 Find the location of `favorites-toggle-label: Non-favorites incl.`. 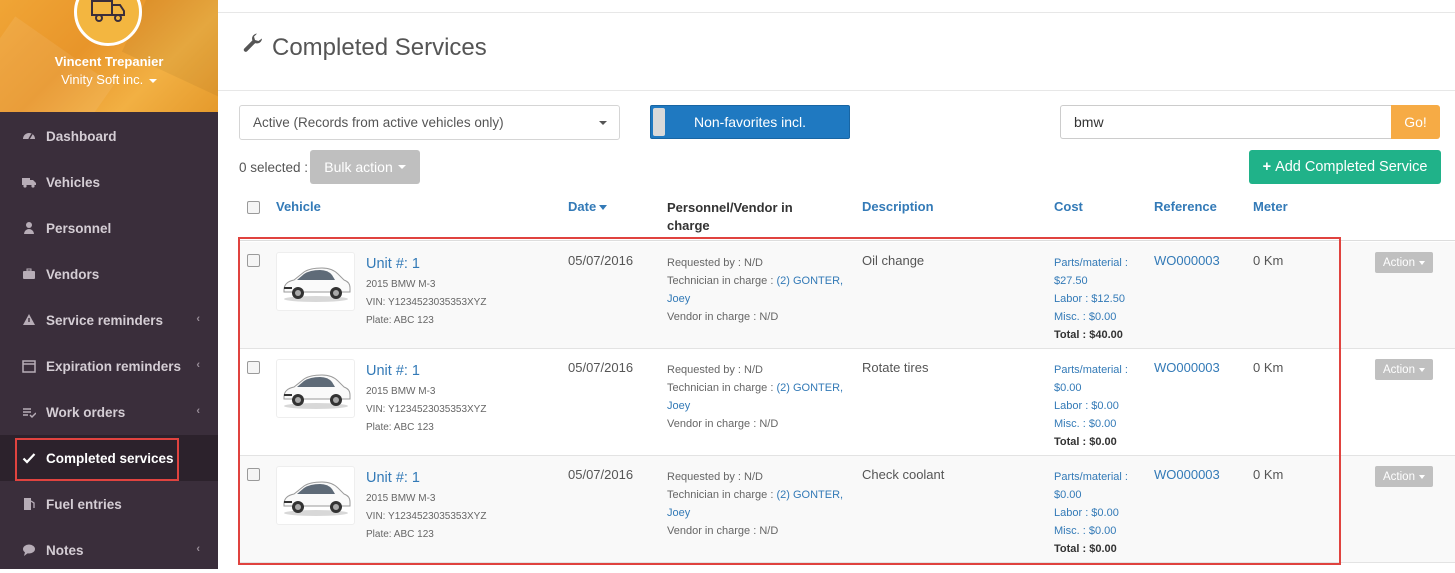

favorites-toggle-label: Non-favorites incl. is located at coordinates (750, 122).